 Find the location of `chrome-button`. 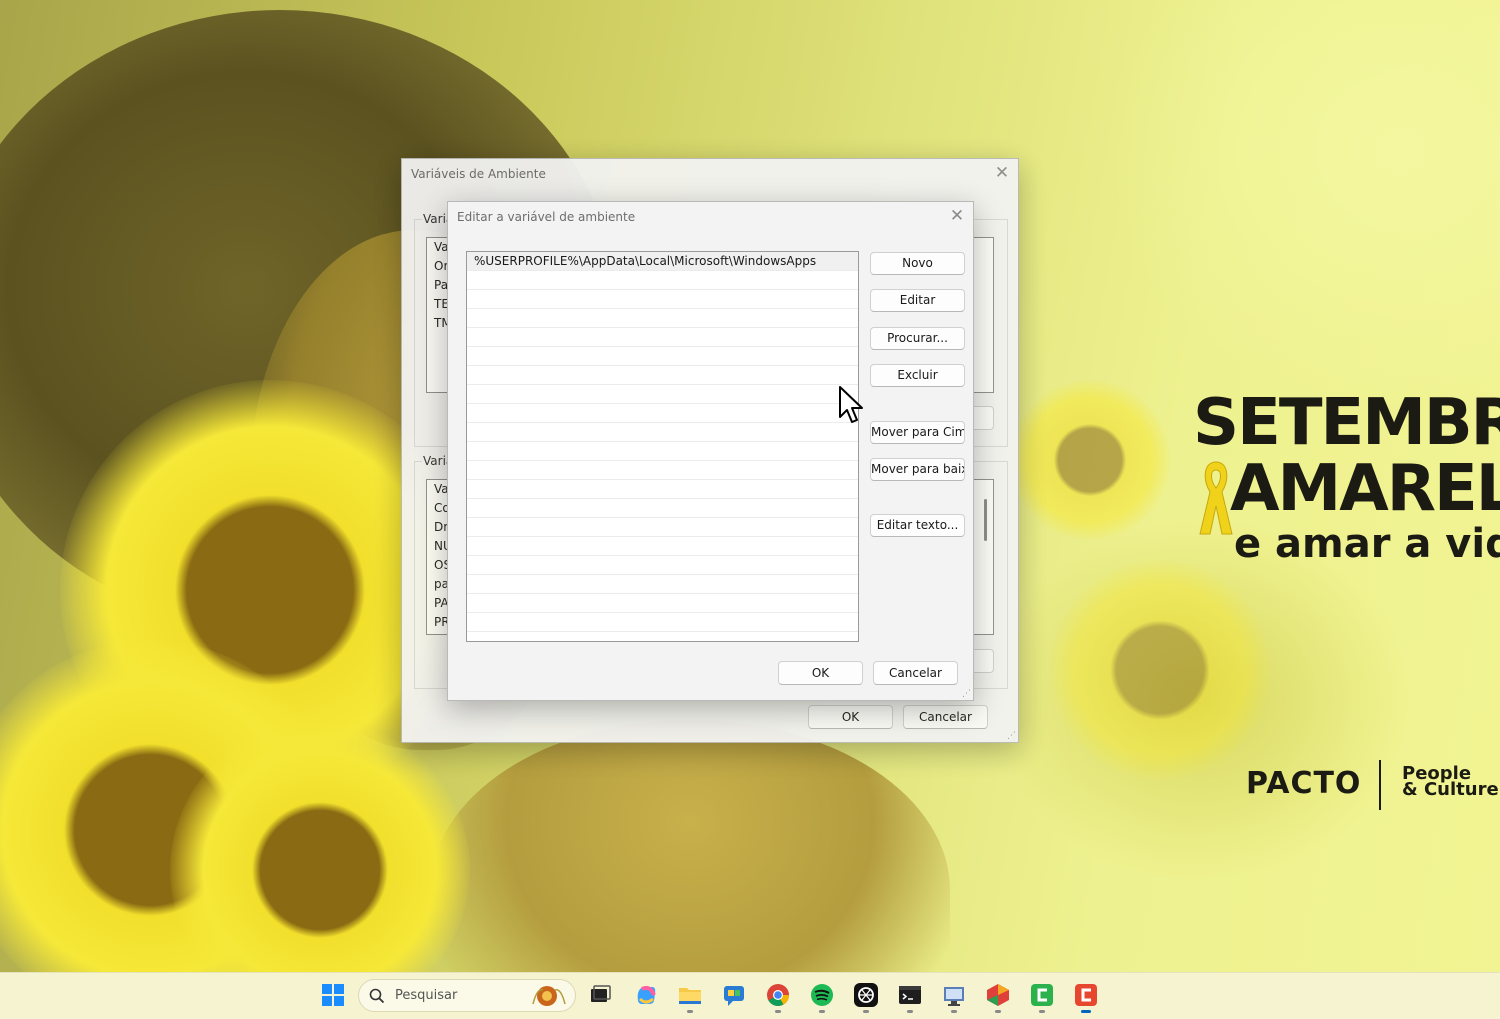

chrome-button is located at coordinates (778, 996).